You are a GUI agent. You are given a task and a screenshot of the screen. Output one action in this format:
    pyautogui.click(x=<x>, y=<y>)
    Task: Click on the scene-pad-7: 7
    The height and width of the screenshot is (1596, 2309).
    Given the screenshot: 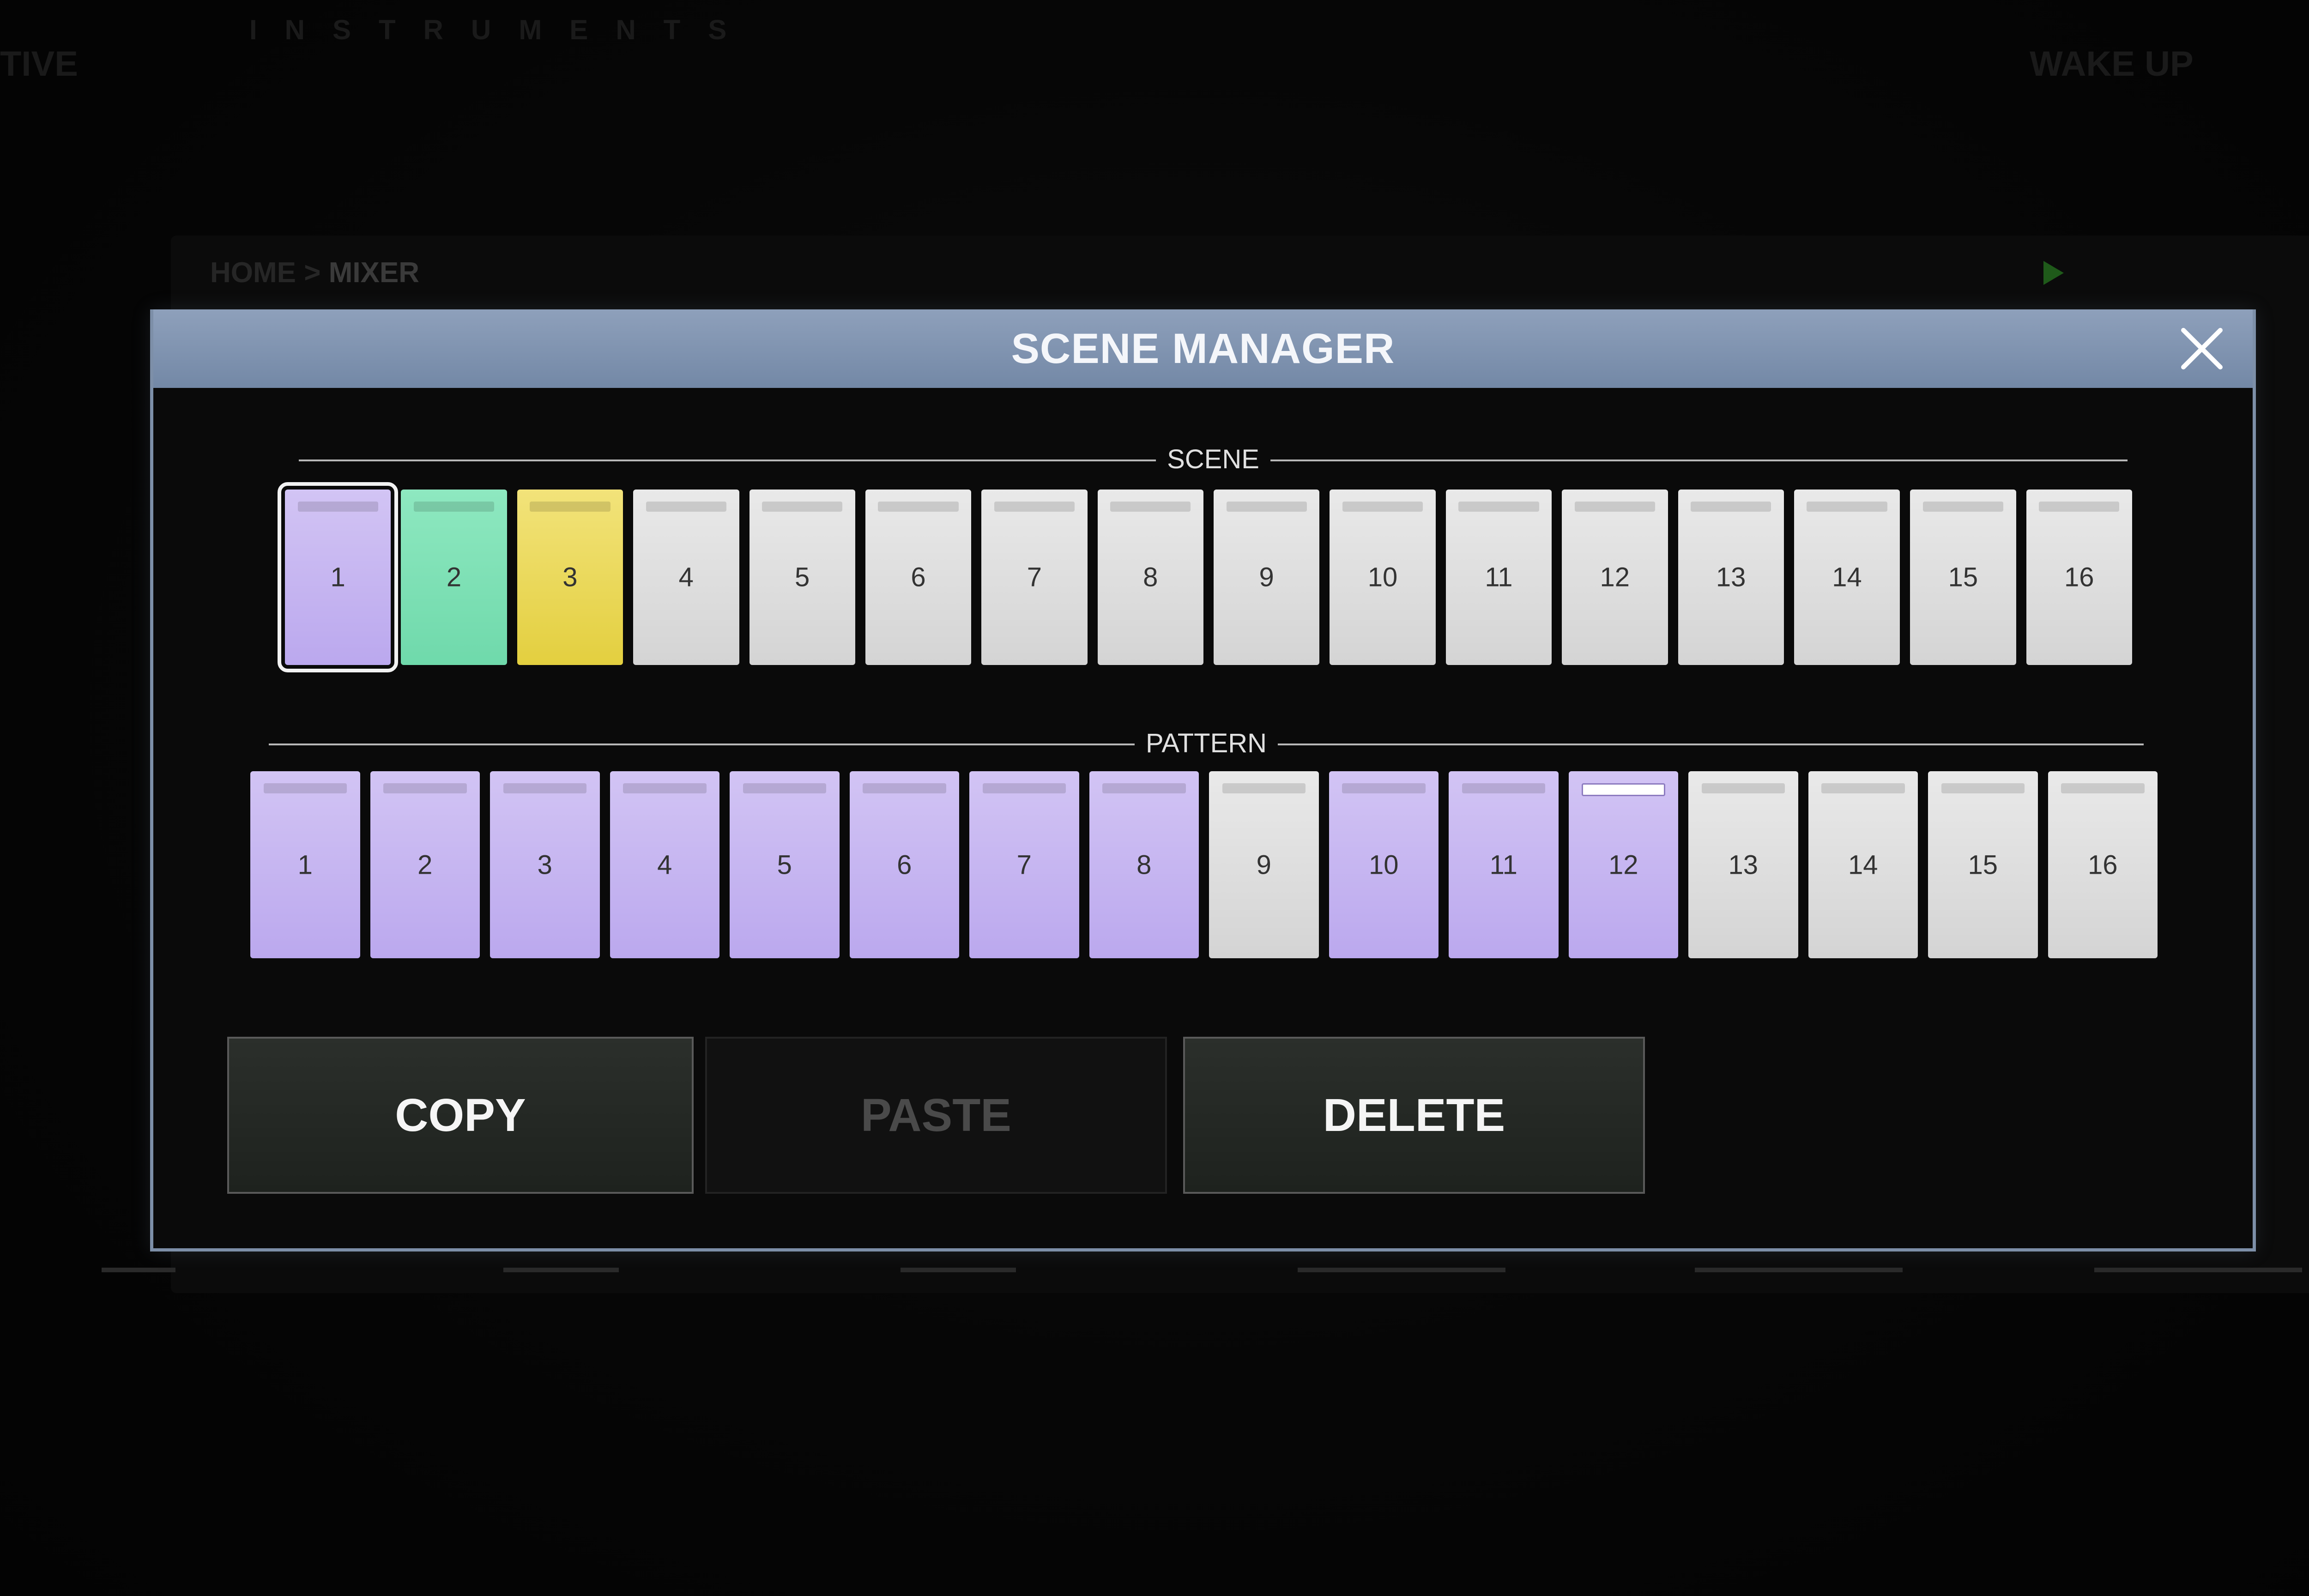 What is the action you would take?
    pyautogui.click(x=1034, y=577)
    